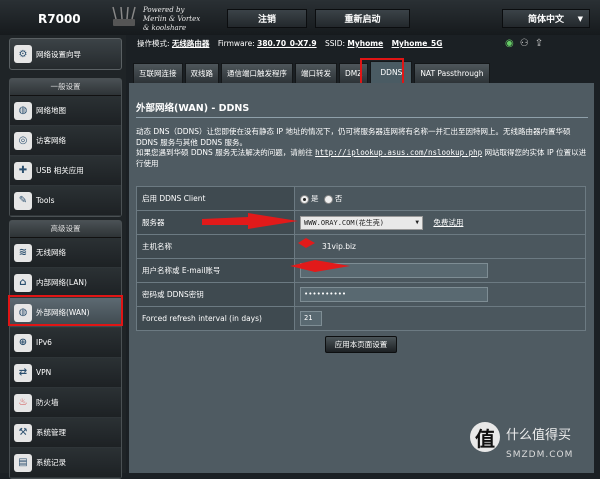 The image size is (600, 479). What do you see at coordinates (23, 282) in the screenshot?
I see `home-icon: ⌂` at bounding box center [23, 282].